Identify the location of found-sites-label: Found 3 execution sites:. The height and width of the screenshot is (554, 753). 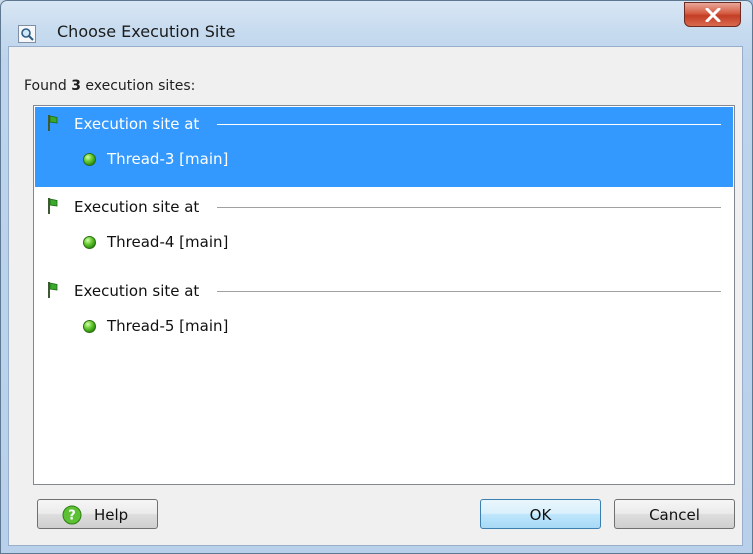
(109, 86).